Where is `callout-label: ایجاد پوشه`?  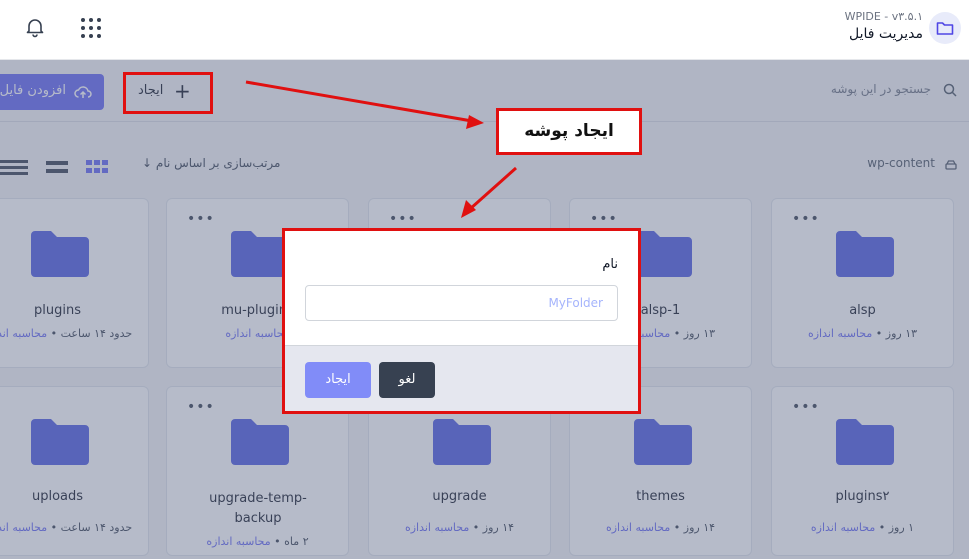 callout-label: ایجاد پوشه is located at coordinates (569, 131).